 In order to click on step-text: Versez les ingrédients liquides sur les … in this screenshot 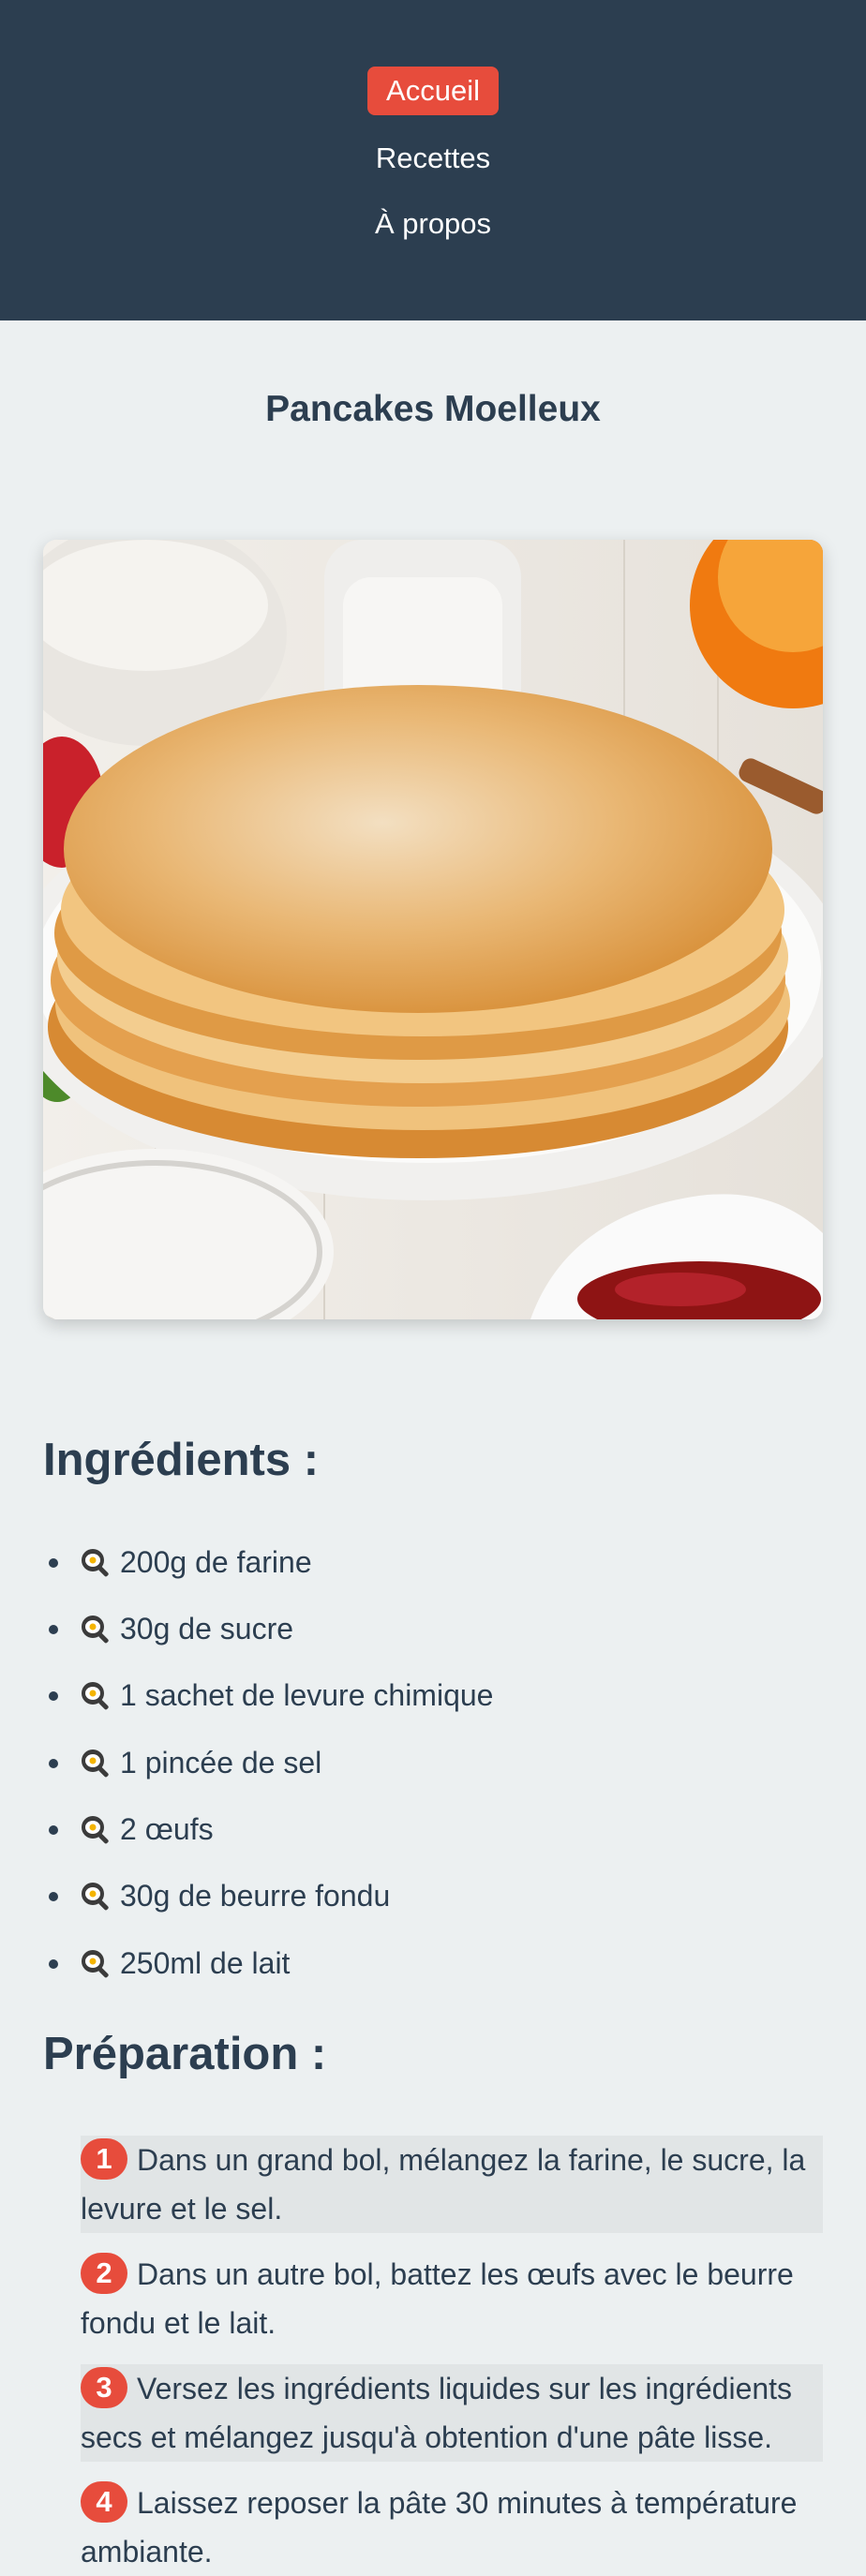, I will do `click(437, 2413)`.